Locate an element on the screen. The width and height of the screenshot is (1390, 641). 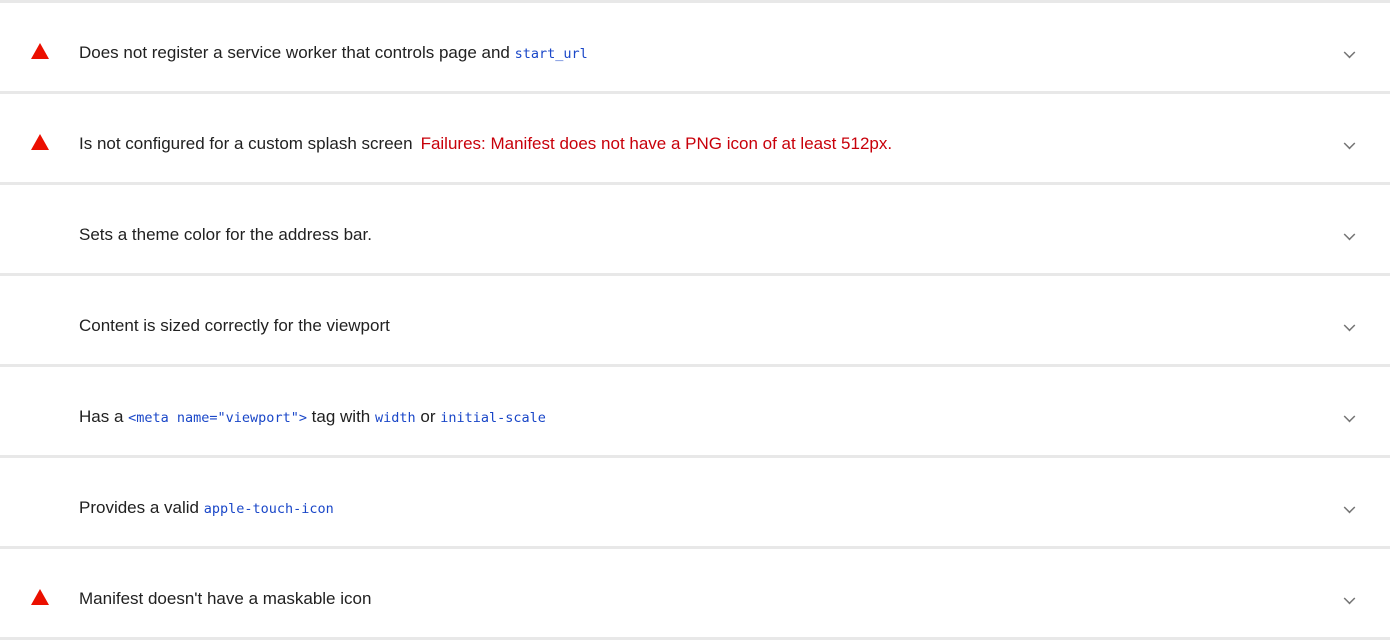
audit-code-snippet: apple-touch-icon is located at coordinates (268, 509).